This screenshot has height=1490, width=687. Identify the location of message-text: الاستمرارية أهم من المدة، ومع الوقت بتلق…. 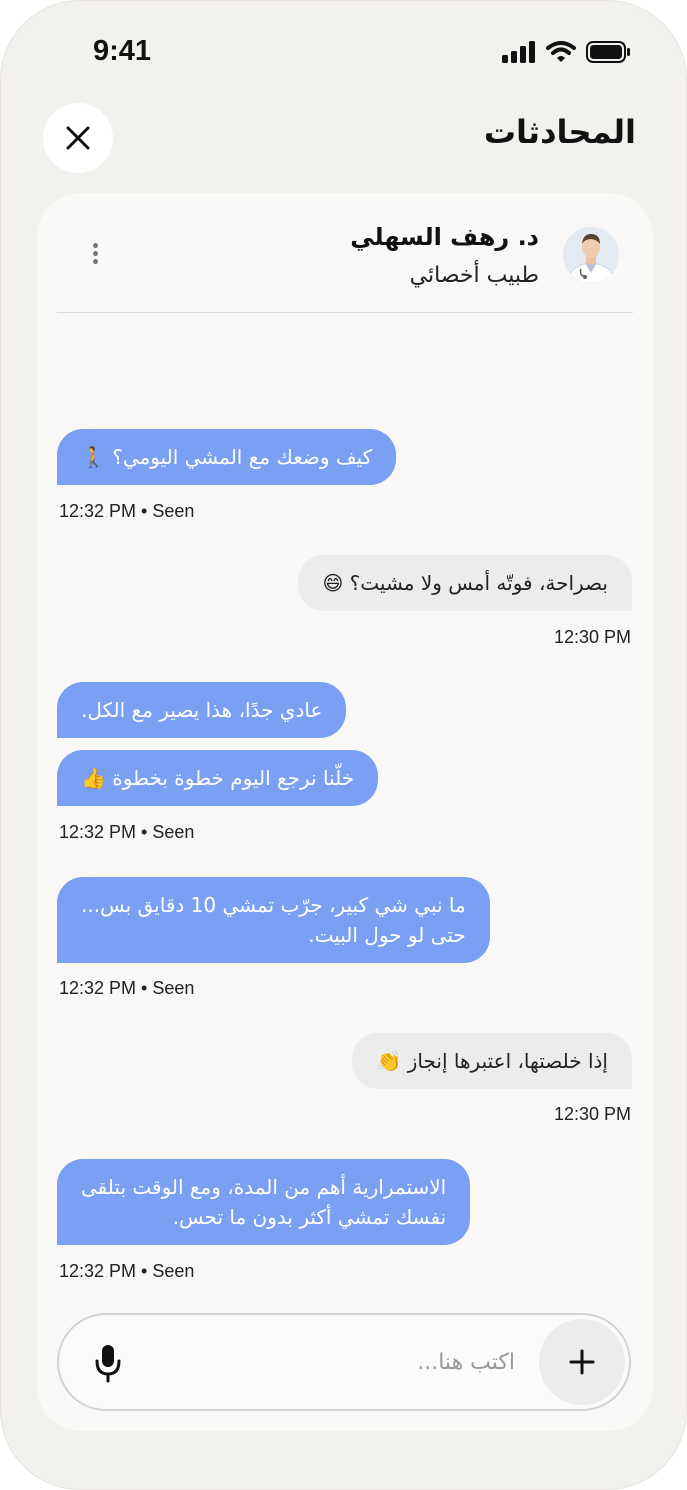
(264, 1187).